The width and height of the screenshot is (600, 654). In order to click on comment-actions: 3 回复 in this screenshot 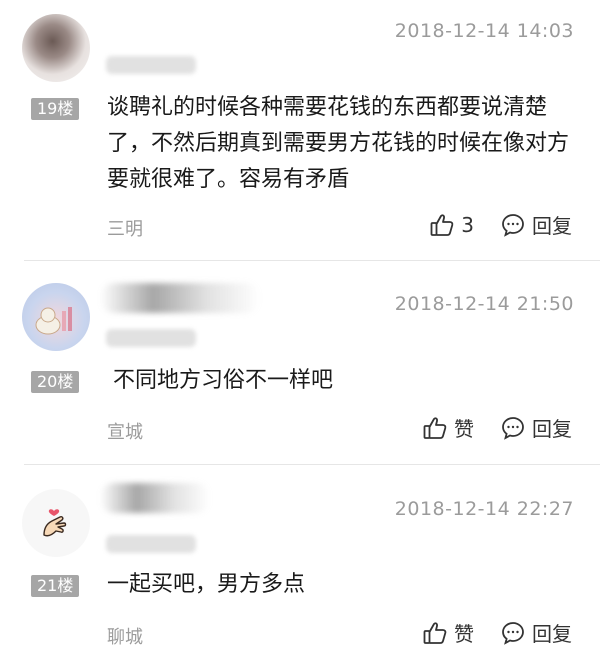, I will do `click(500, 224)`.